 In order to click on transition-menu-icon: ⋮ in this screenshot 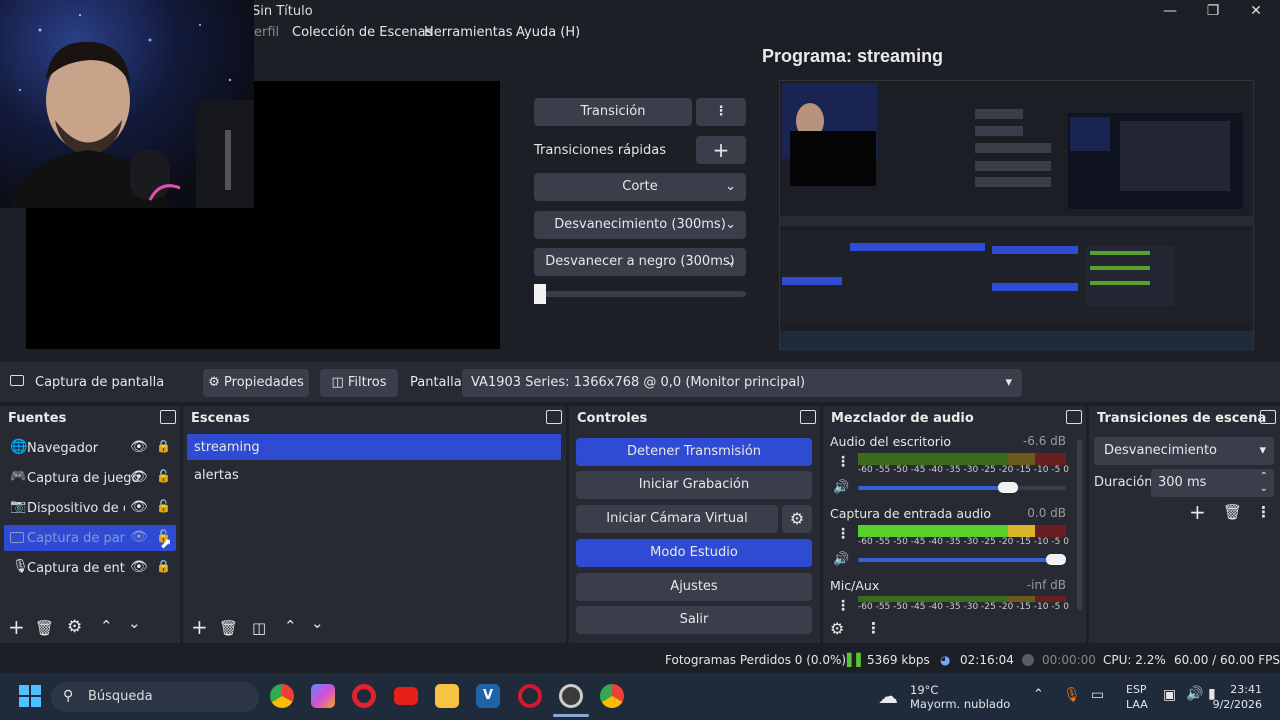, I will do `click(1263, 512)`.